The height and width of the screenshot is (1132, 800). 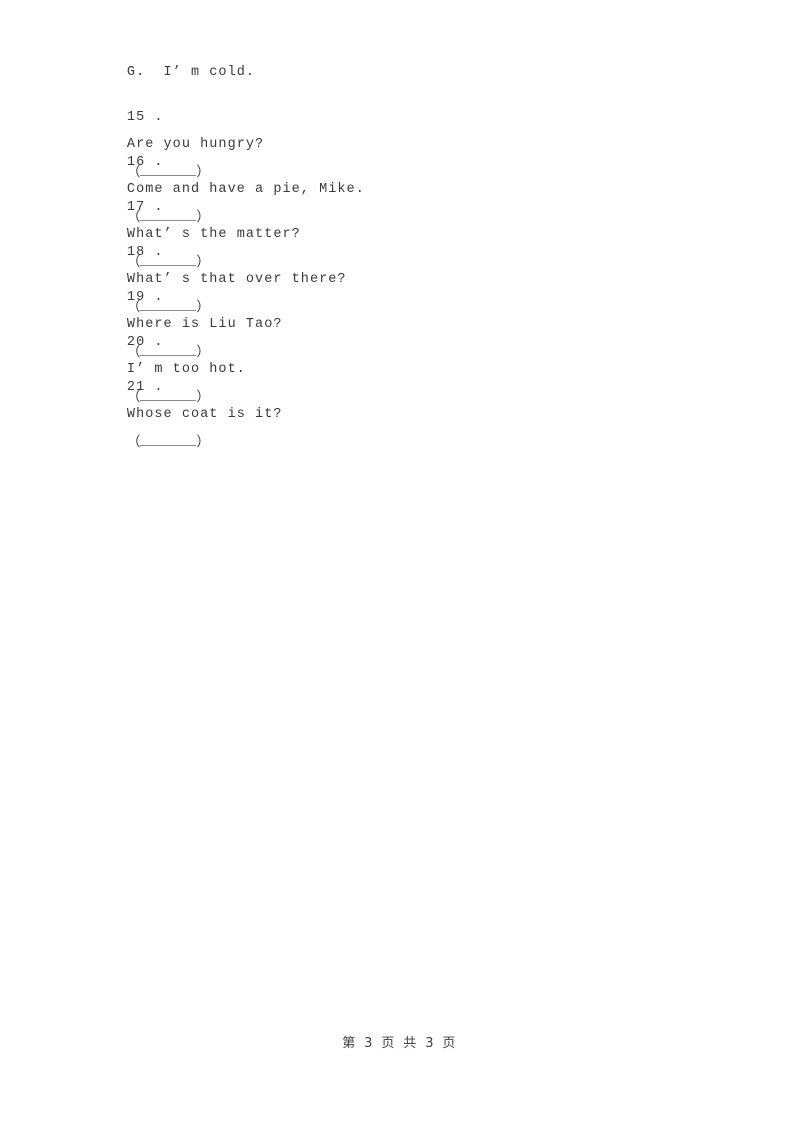 I want to click on page-number-label: 第 3 页 共 3 页, so click(x=400, y=1043).